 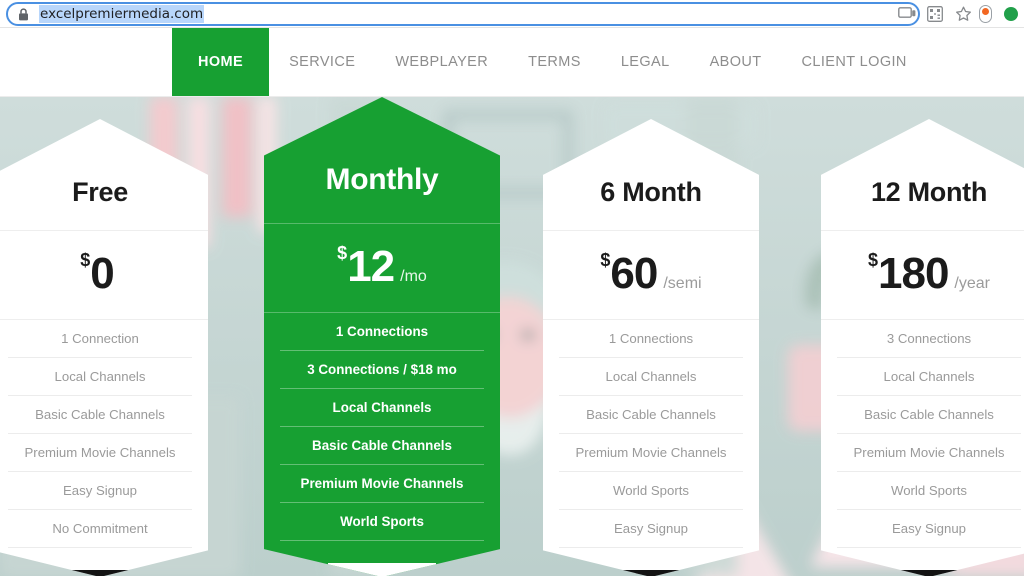 I want to click on price-amount: 180, so click(x=913, y=273).